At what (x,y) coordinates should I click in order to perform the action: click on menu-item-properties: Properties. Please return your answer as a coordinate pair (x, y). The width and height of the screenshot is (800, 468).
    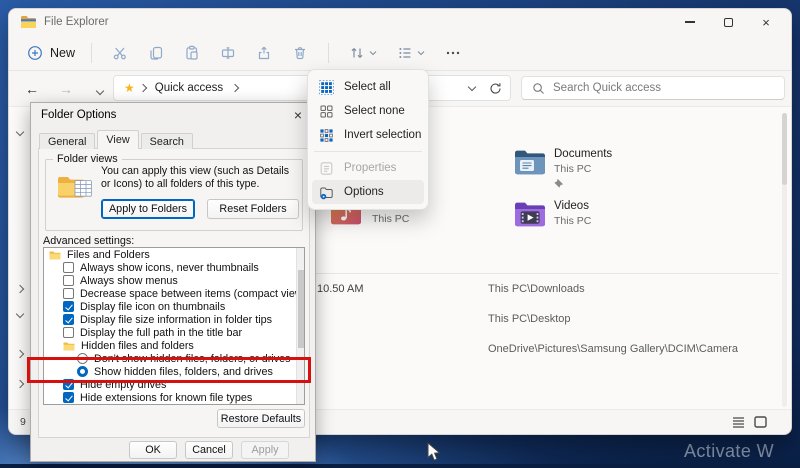
    Looking at the image, I should click on (368, 168).